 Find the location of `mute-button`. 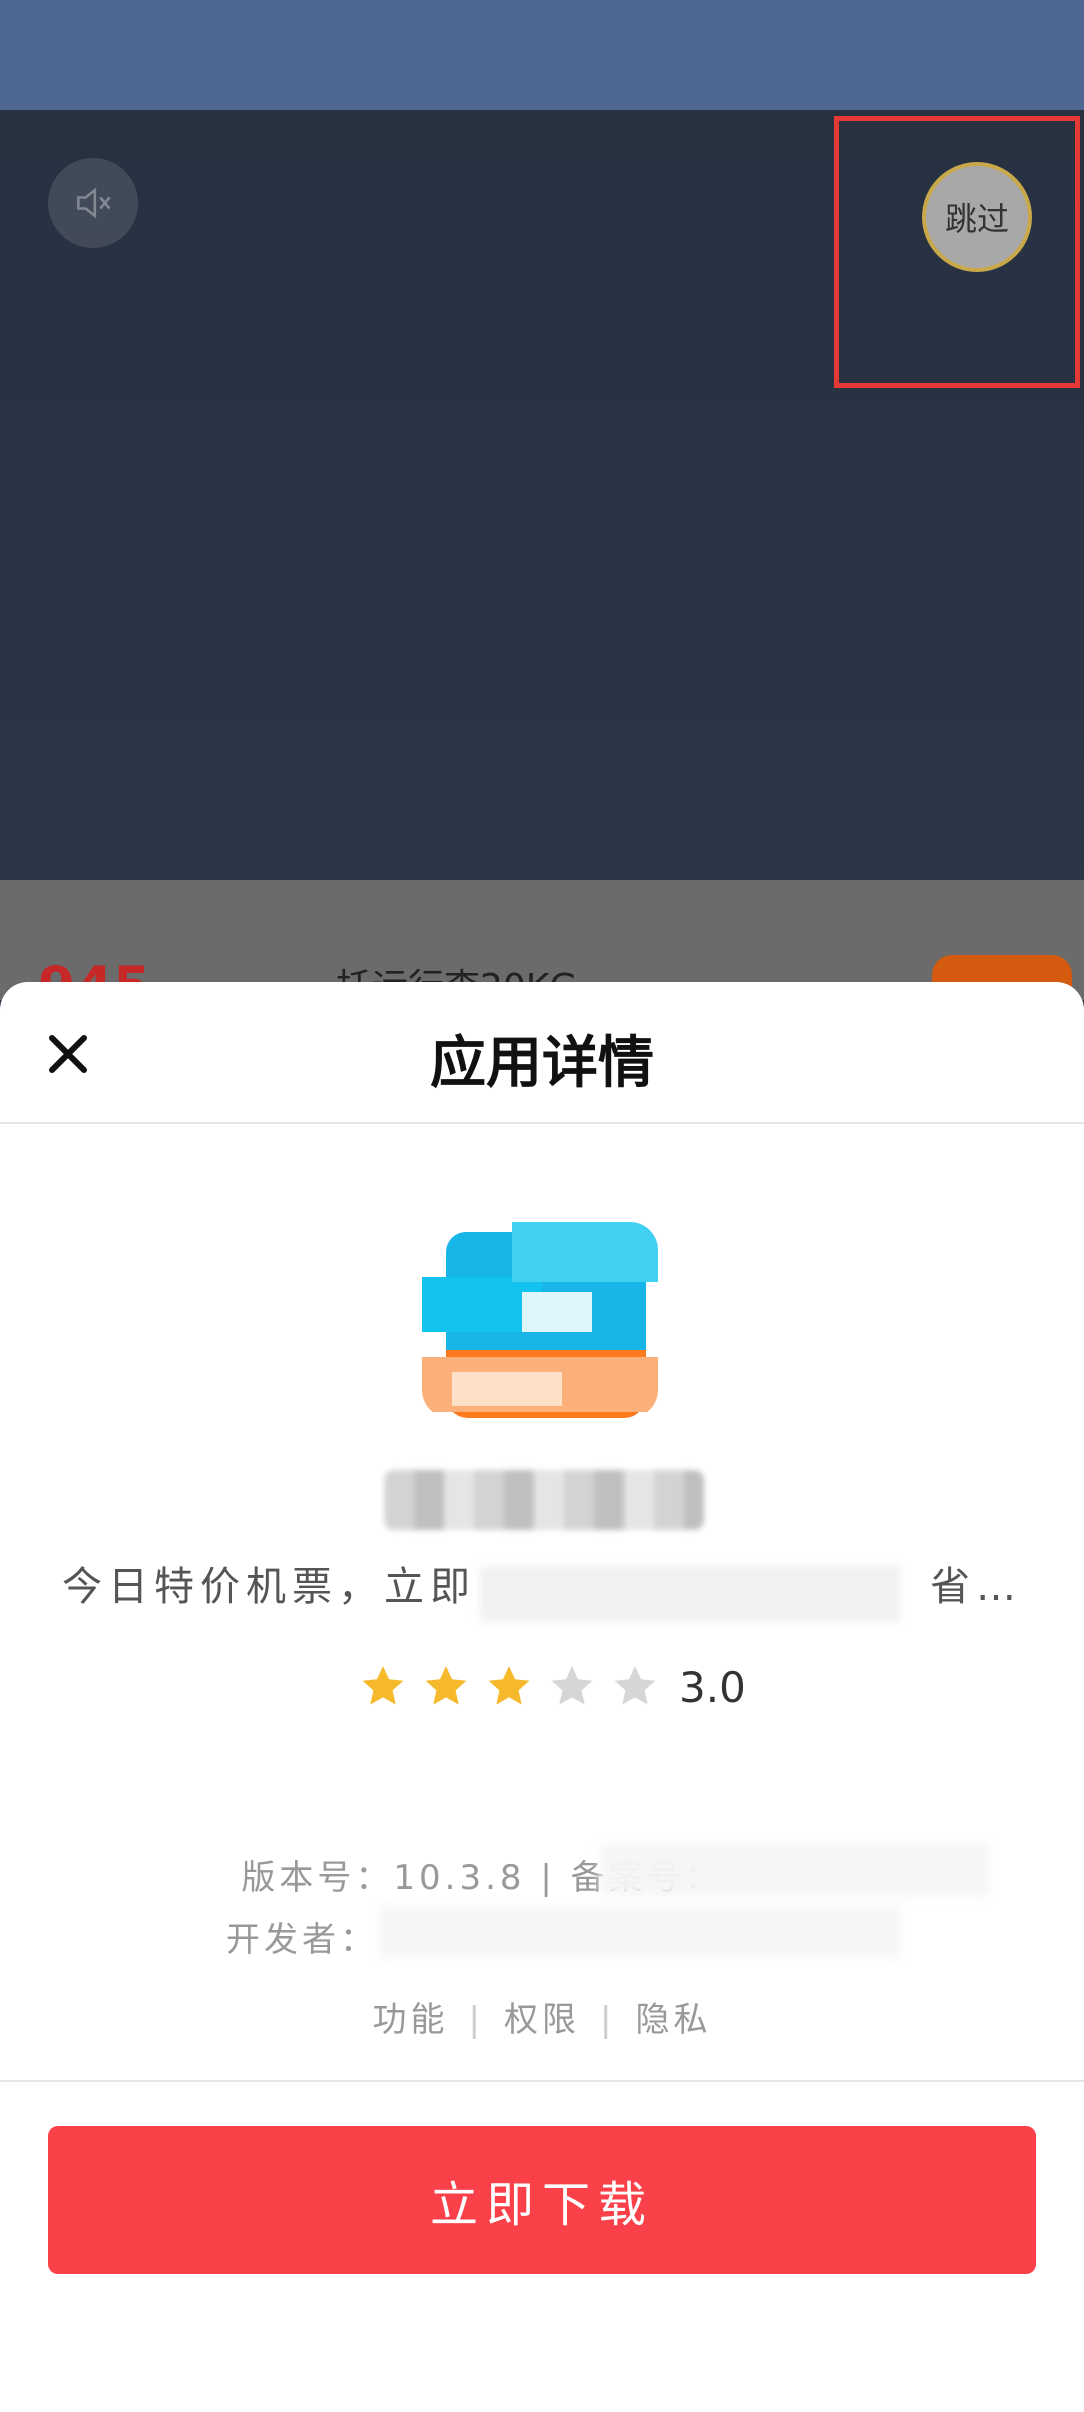

mute-button is located at coordinates (93, 203).